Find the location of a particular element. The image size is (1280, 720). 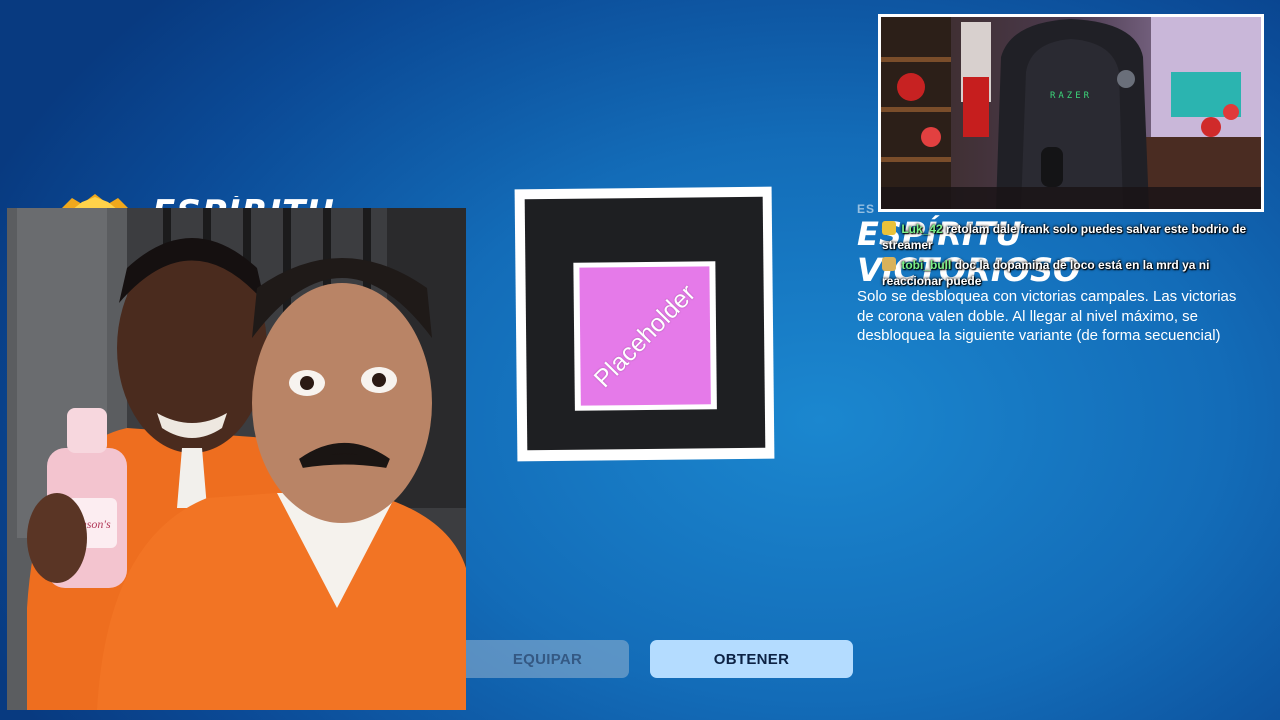

placeholder-image: Placeholder is located at coordinates (645, 336).